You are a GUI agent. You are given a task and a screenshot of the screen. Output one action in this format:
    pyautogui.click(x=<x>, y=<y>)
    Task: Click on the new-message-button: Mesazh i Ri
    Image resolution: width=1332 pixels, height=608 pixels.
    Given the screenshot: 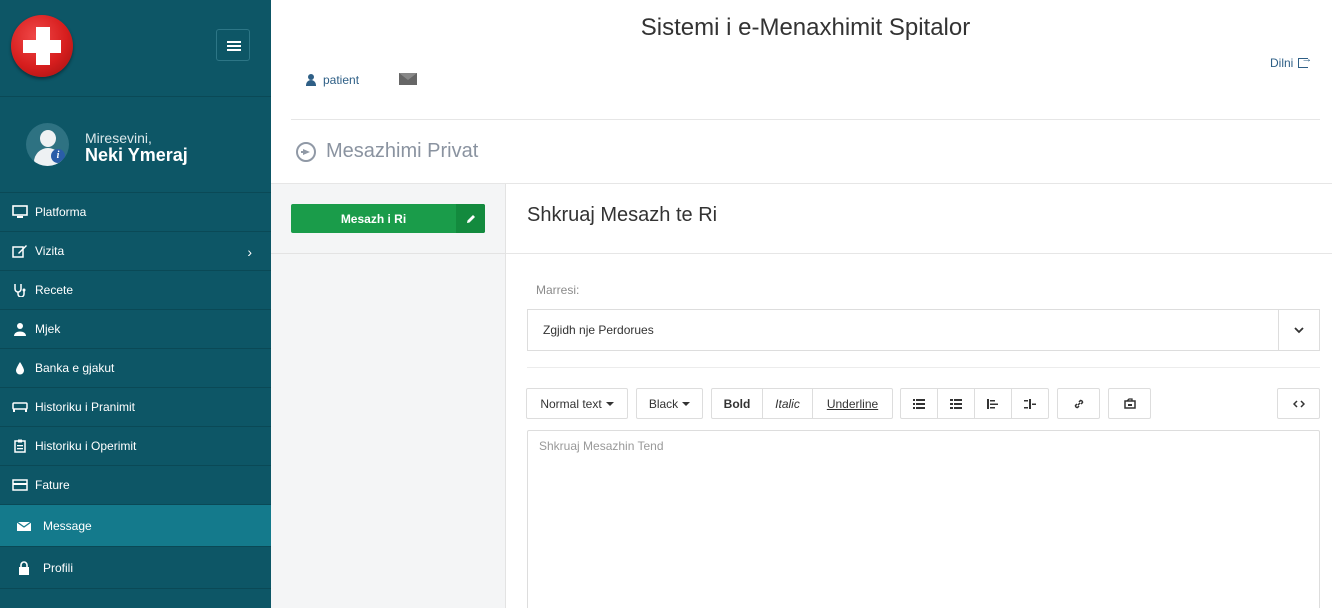 What is the action you would take?
    pyautogui.click(x=388, y=218)
    